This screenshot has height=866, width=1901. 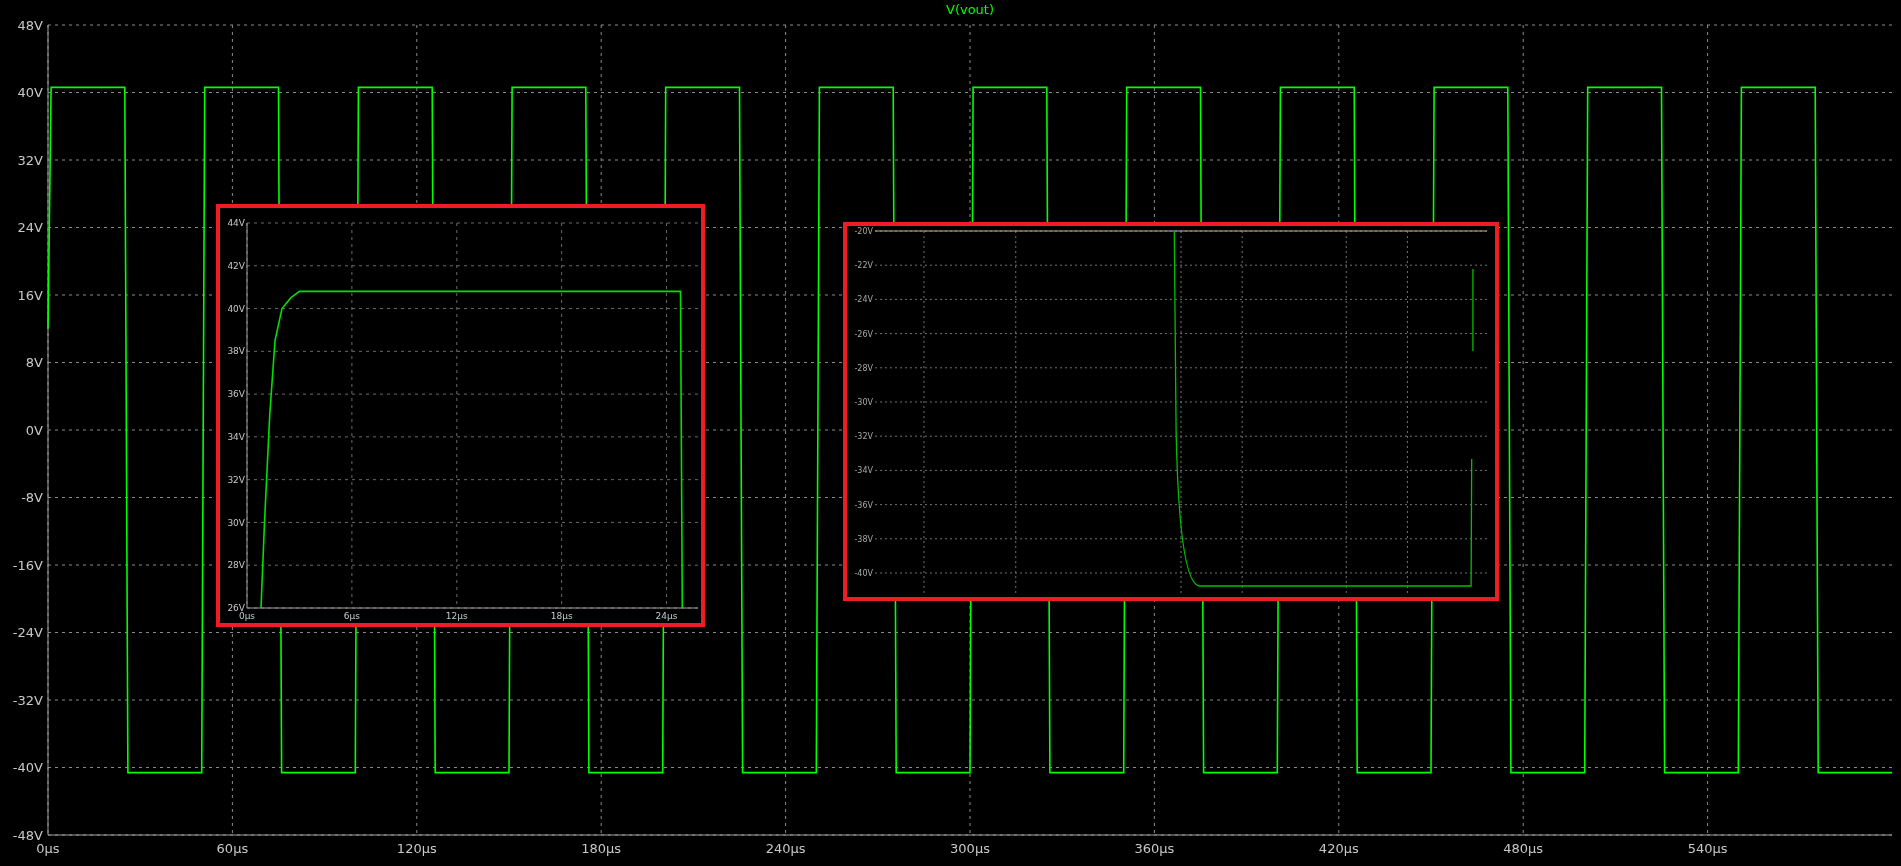 What do you see at coordinates (1707, 848) in the screenshot?
I see `axis-tick-label: 540µs` at bounding box center [1707, 848].